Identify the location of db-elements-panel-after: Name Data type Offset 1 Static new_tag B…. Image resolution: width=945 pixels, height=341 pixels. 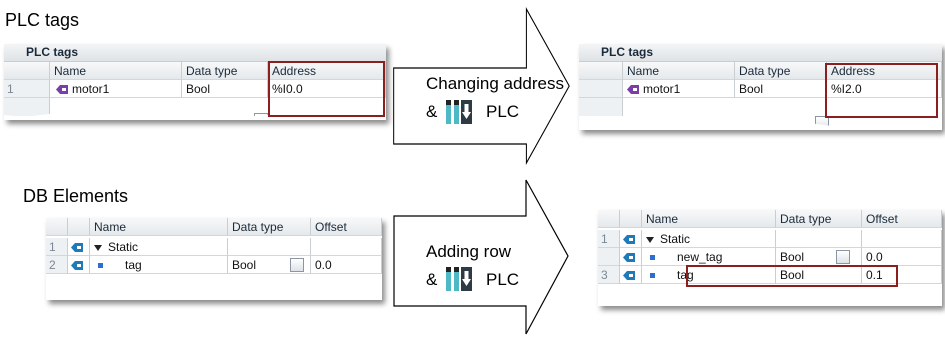
(770, 258).